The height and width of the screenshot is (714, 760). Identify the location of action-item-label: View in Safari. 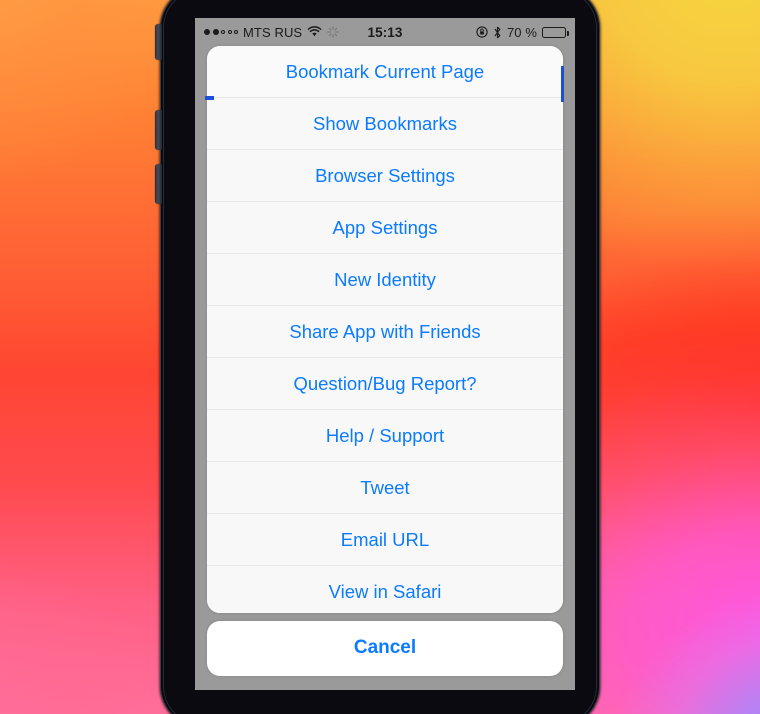
(385, 591).